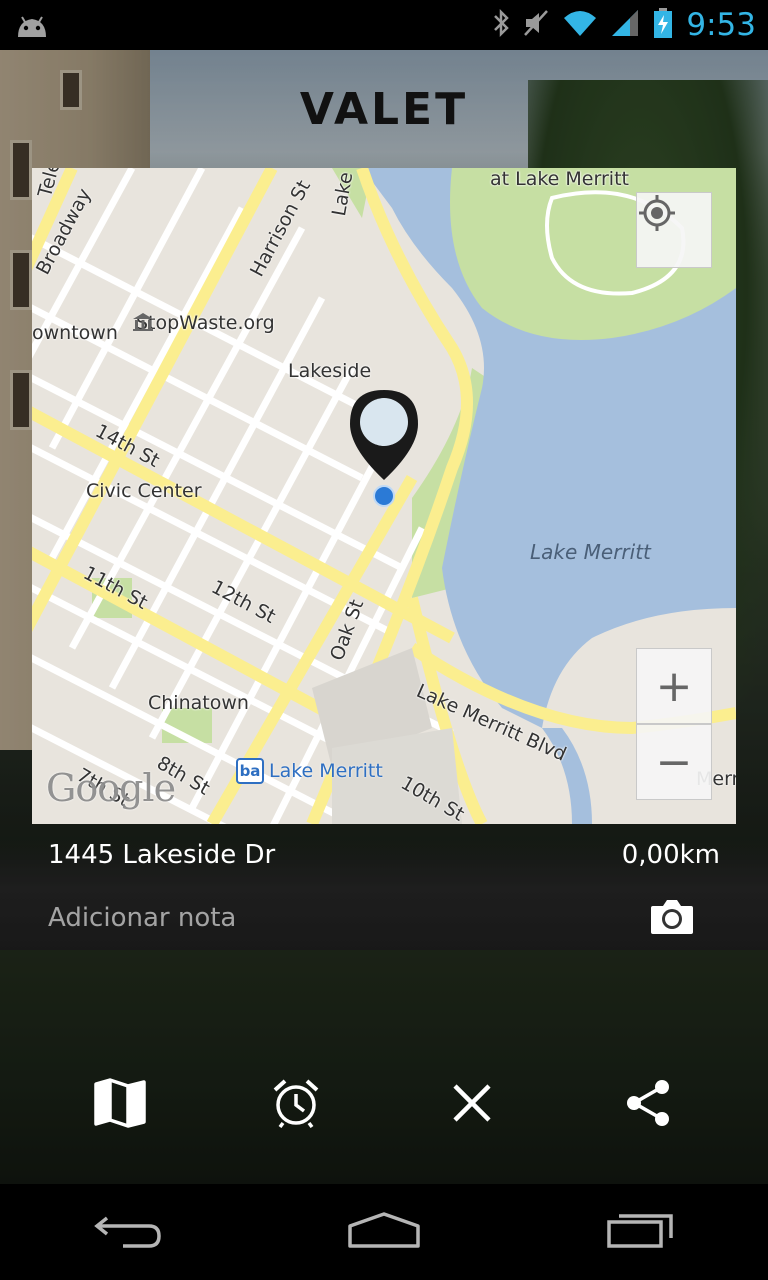 The width and height of the screenshot is (768, 1280). What do you see at coordinates (309, 771) in the screenshot?
I see `map-poi-bart: ba Lake Merritt` at bounding box center [309, 771].